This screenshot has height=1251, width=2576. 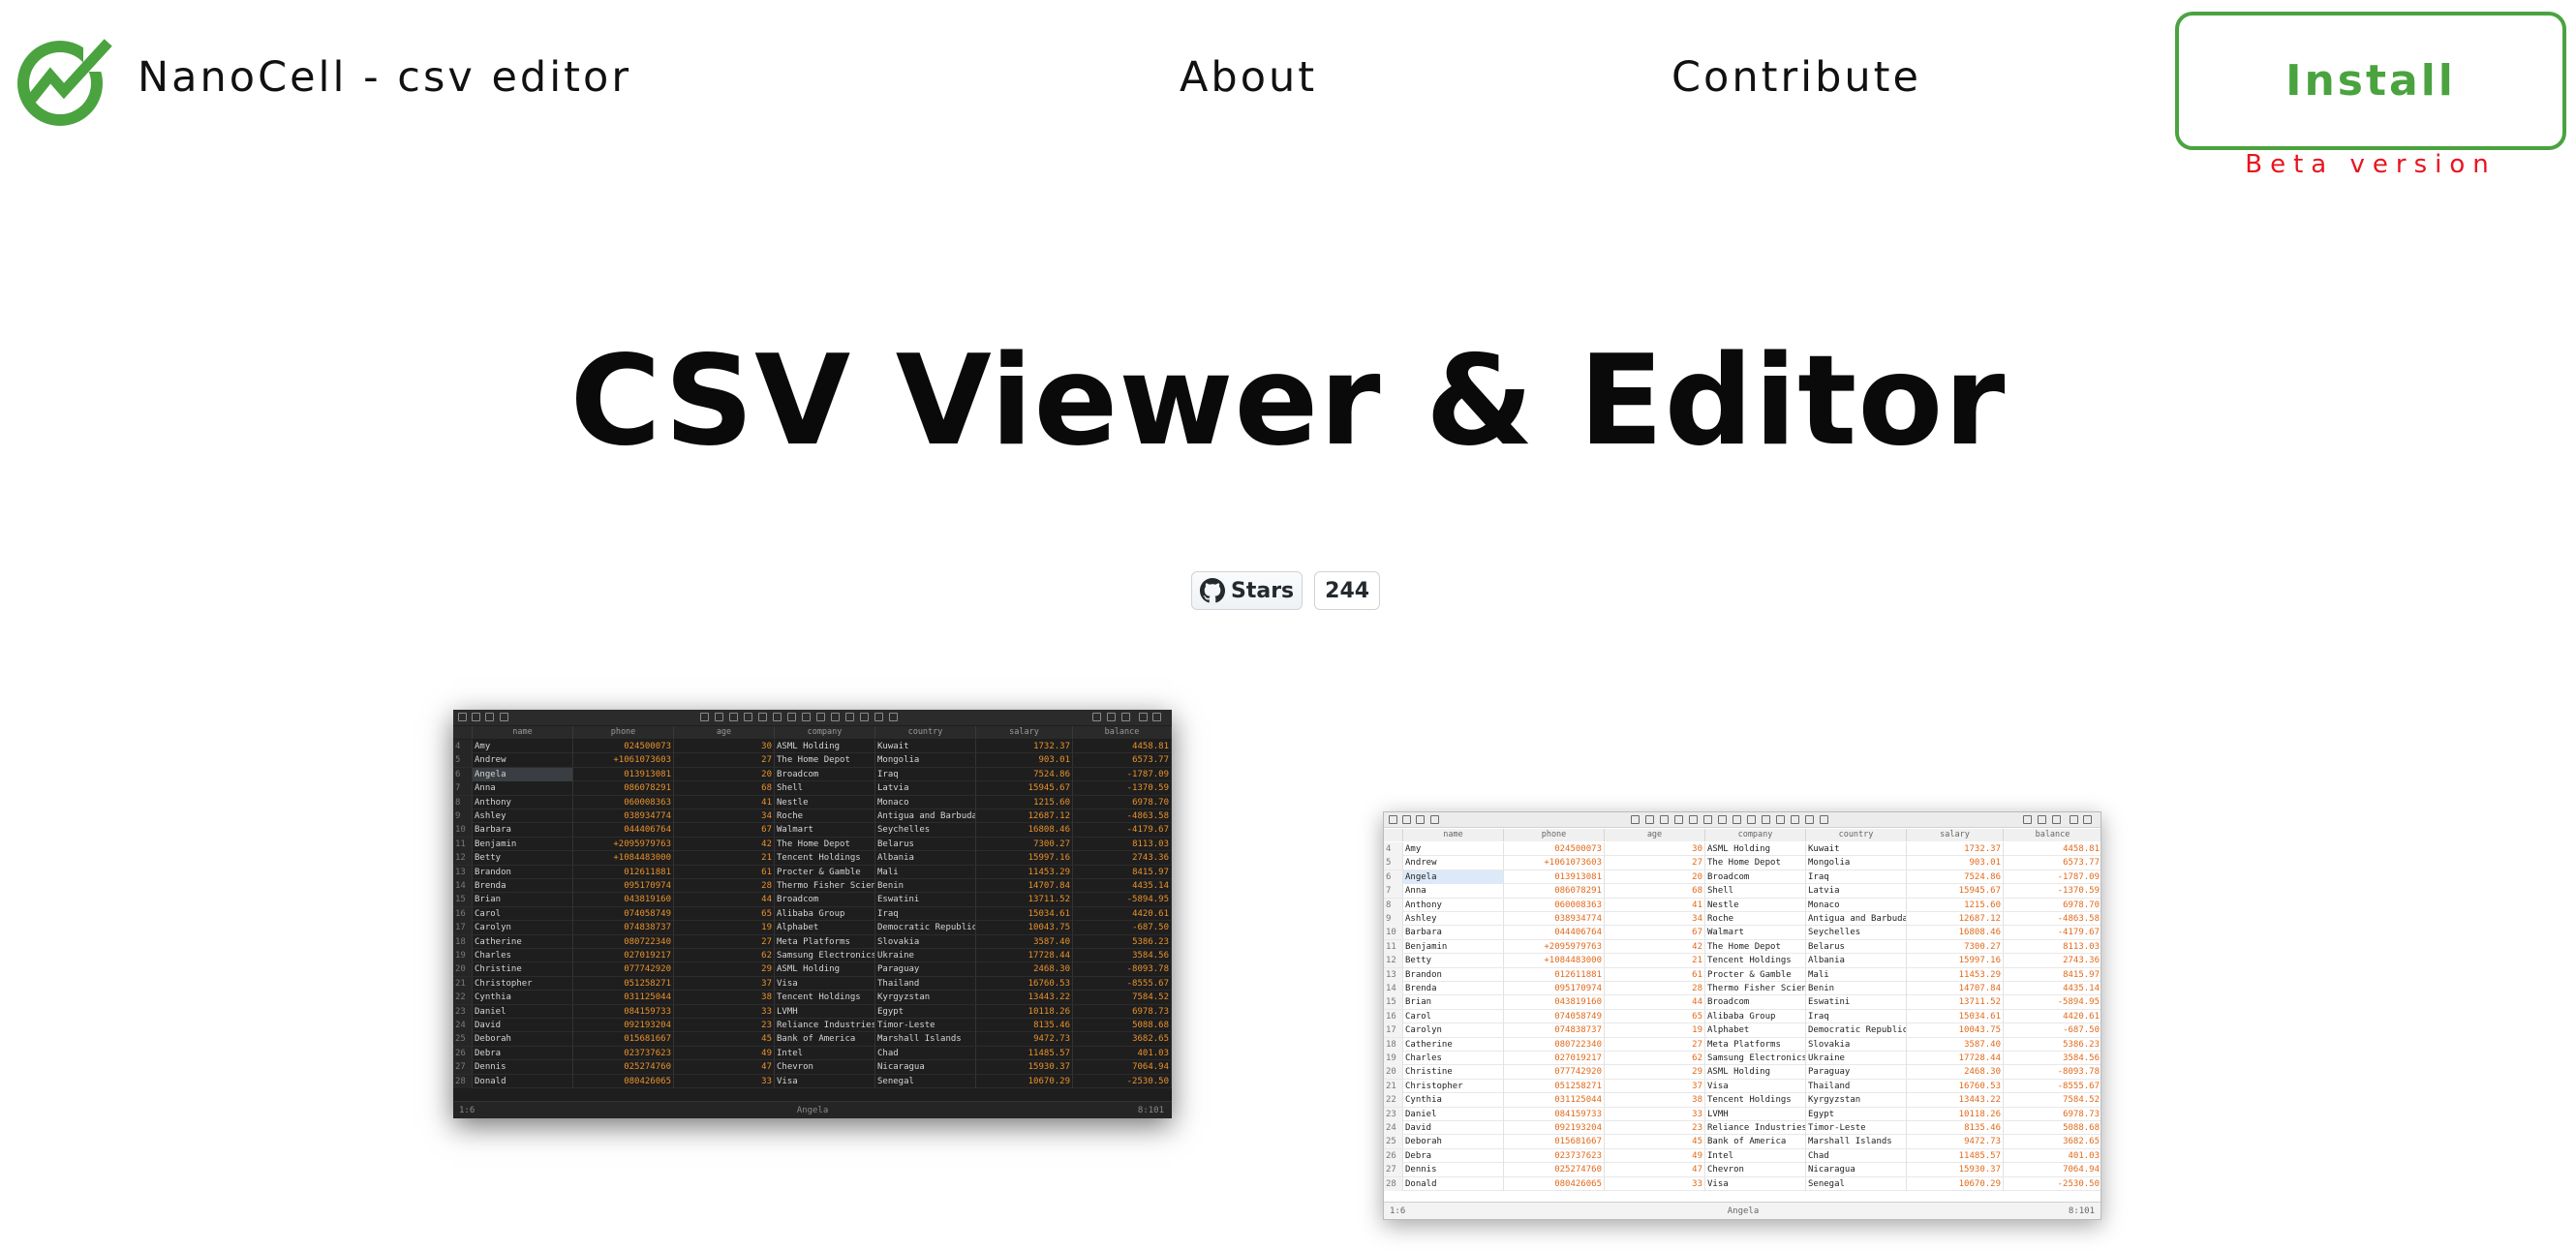 I want to click on table-cell: Catherine, so click(x=1453, y=1044).